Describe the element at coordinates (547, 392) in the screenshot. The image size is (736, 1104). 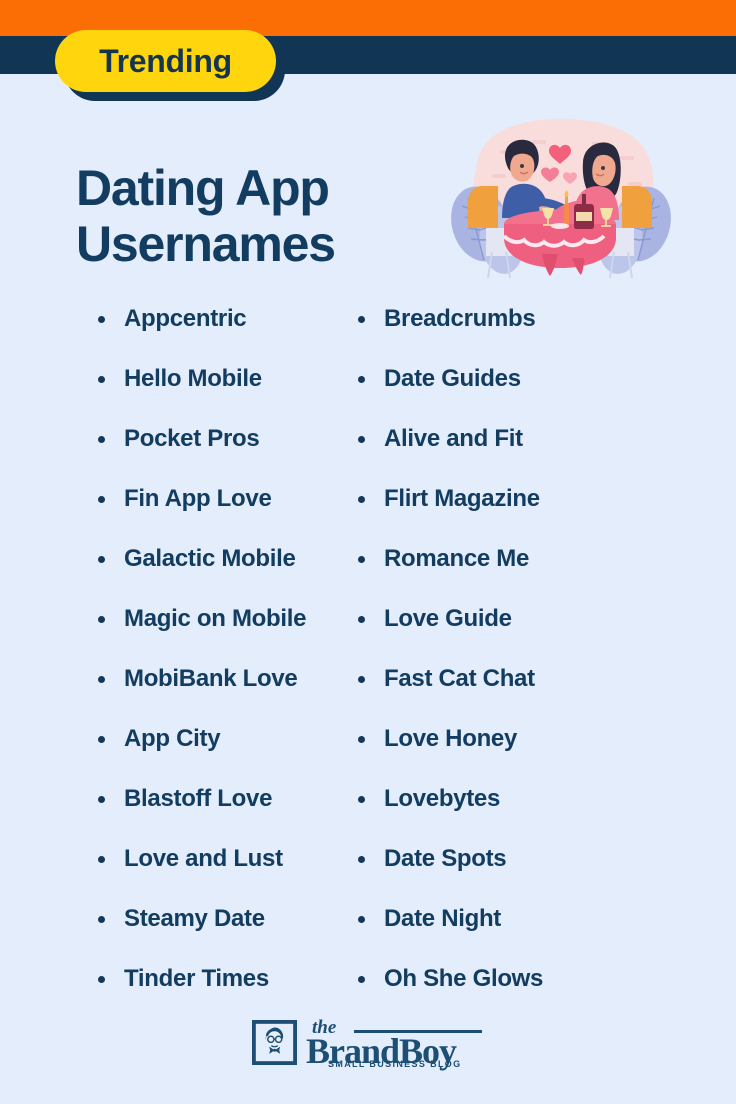
I see `list-item: Date Guides` at that location.